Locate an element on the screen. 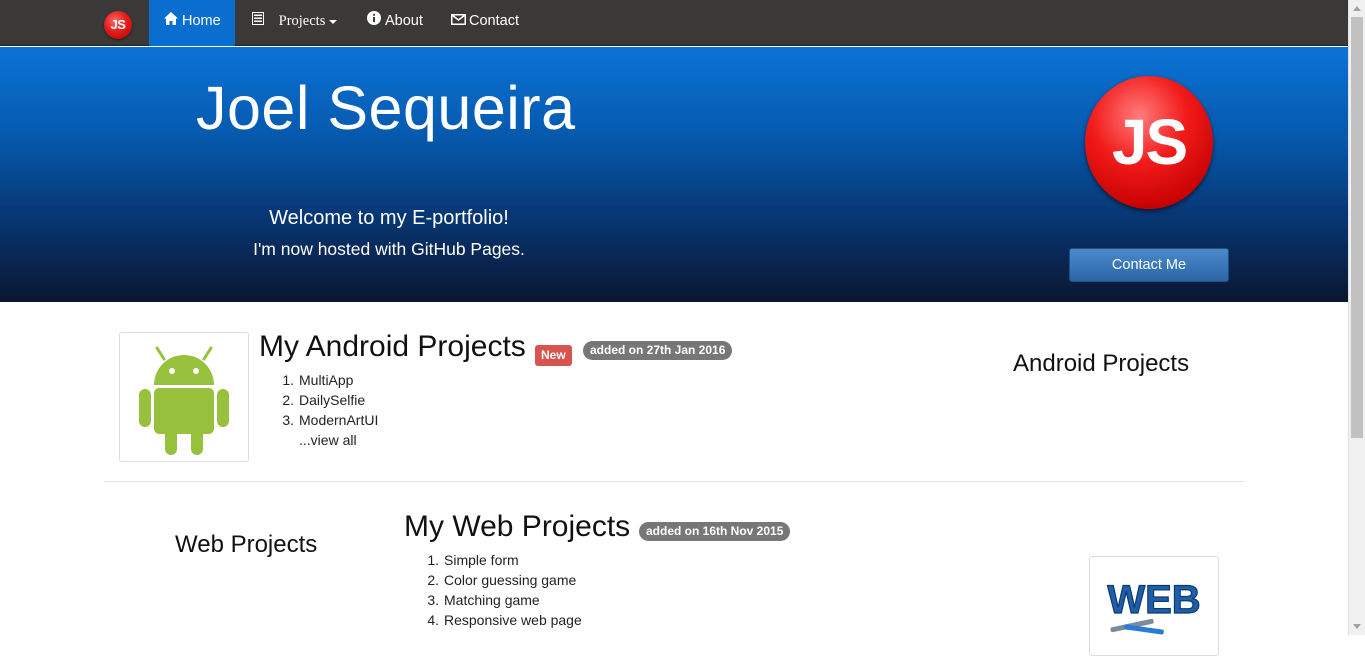 The image size is (1365, 656). contact-me-button: Contact Me is located at coordinates (1149, 265).